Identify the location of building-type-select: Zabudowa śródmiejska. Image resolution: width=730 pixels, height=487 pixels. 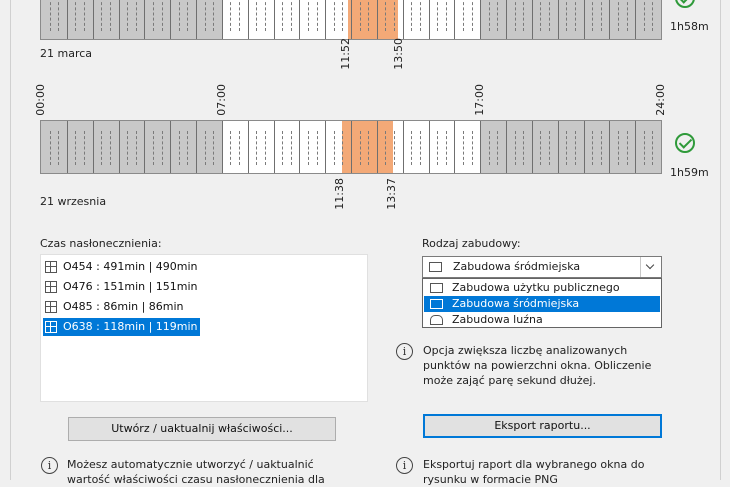
(542, 267).